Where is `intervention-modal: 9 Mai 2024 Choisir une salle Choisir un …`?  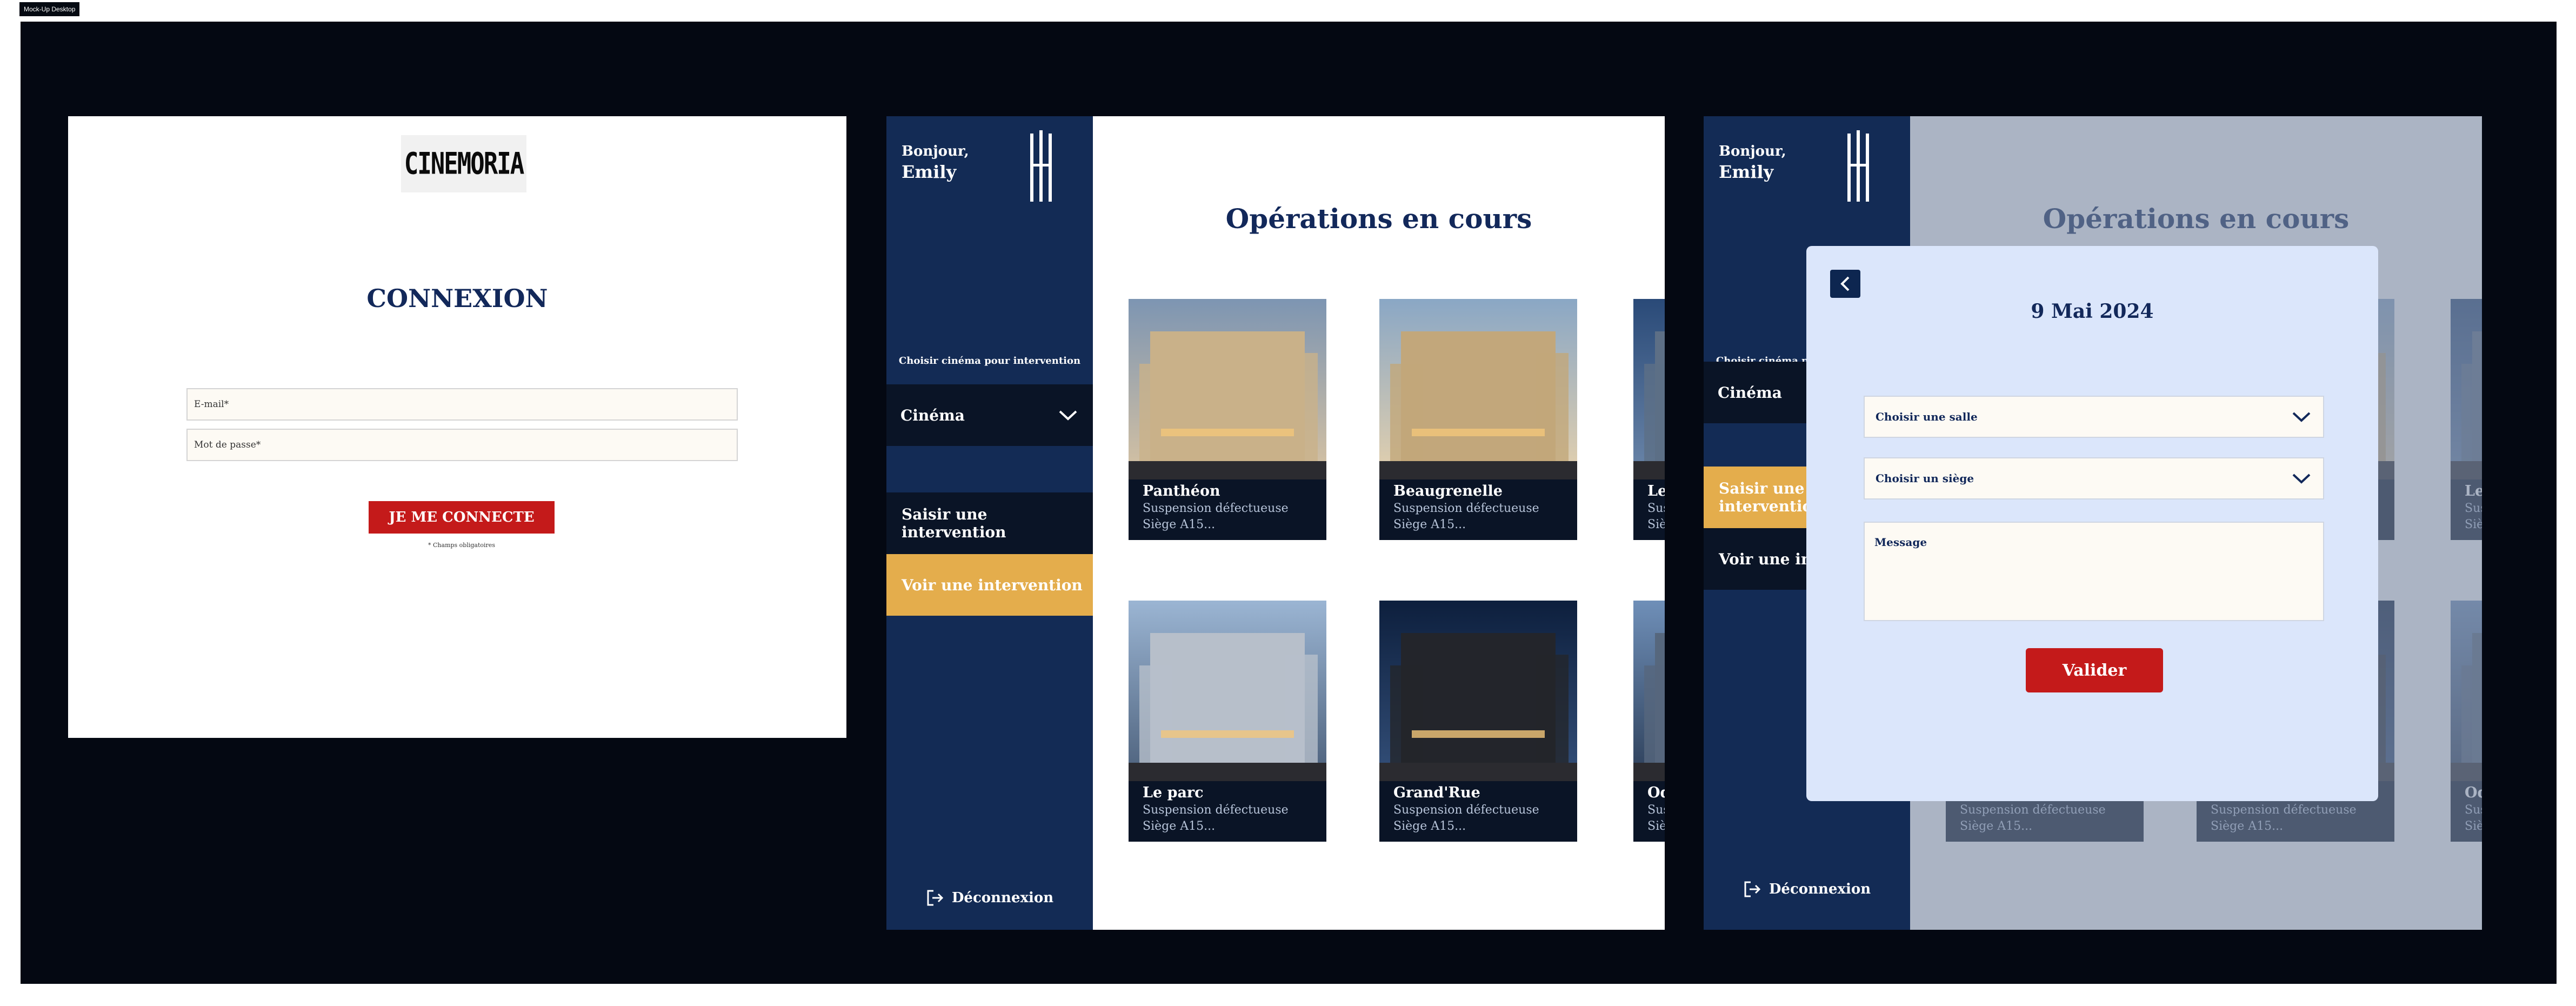 intervention-modal: 9 Mai 2024 Choisir une salle Choisir un … is located at coordinates (2092, 523).